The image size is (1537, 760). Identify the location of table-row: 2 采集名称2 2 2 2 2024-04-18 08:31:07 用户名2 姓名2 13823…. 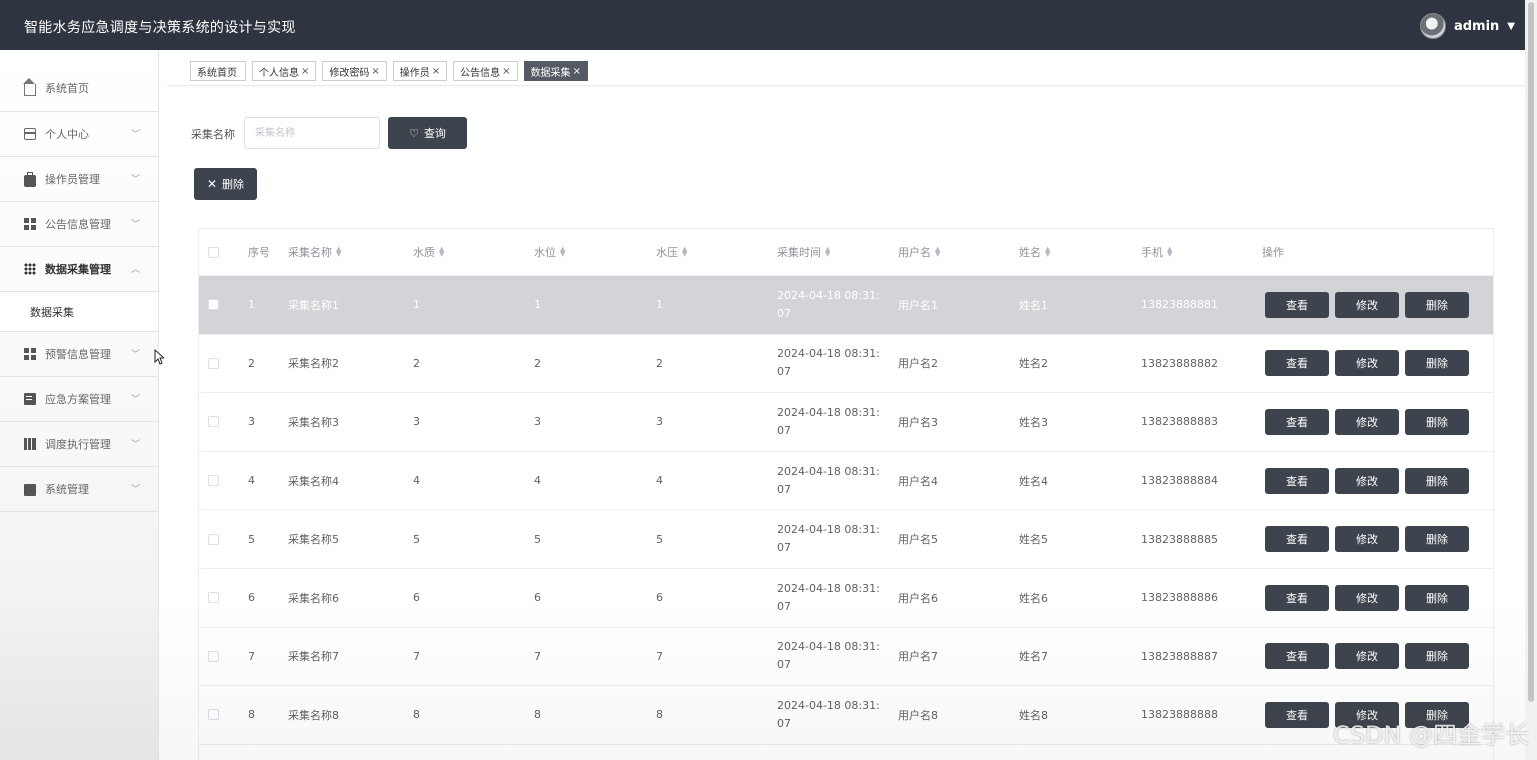
(846, 364).